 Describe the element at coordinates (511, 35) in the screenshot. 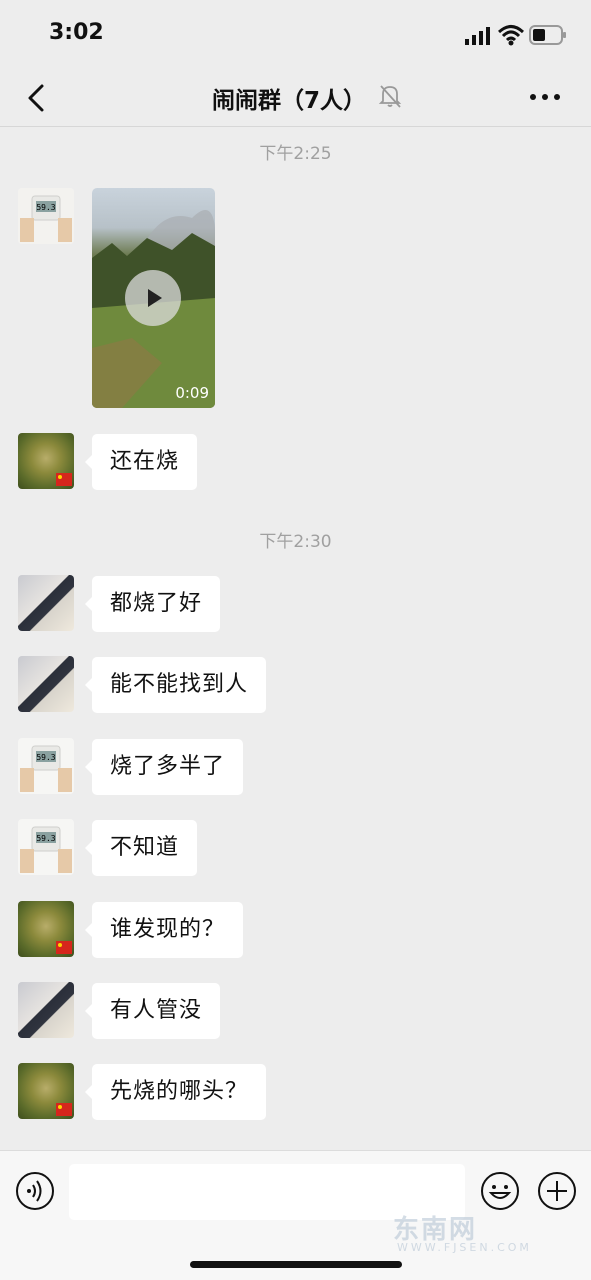

I see `wifi-icon` at that location.